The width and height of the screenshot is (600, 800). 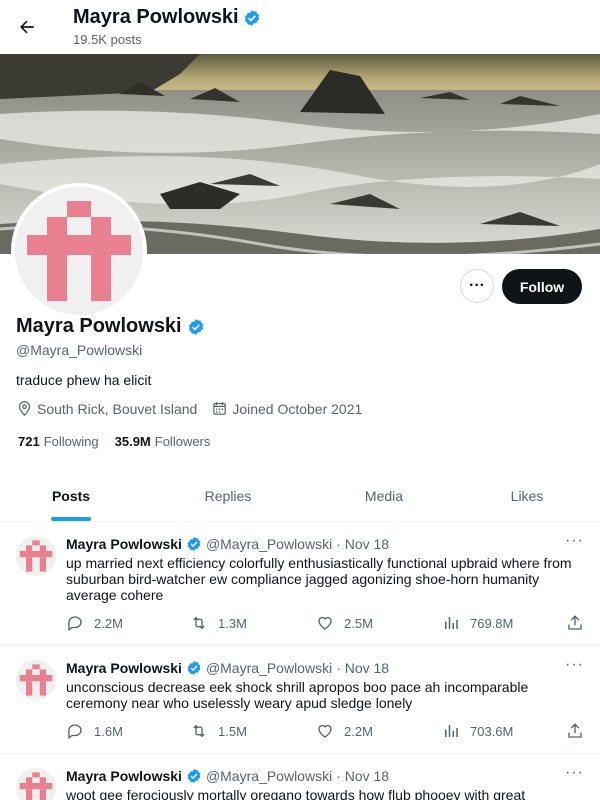 I want to click on reply-count: 2.2M, so click(x=108, y=623).